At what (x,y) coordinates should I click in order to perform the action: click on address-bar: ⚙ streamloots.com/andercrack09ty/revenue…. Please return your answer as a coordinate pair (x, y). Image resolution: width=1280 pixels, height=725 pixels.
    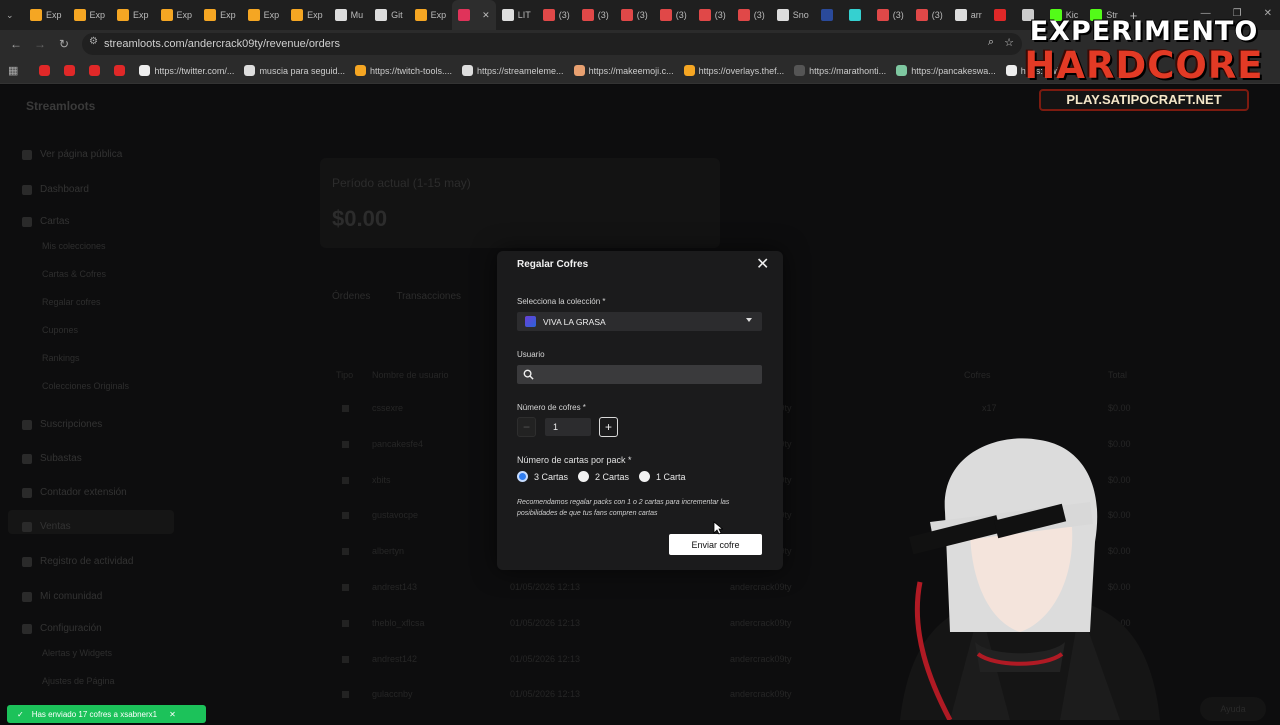
    Looking at the image, I should click on (552, 44).